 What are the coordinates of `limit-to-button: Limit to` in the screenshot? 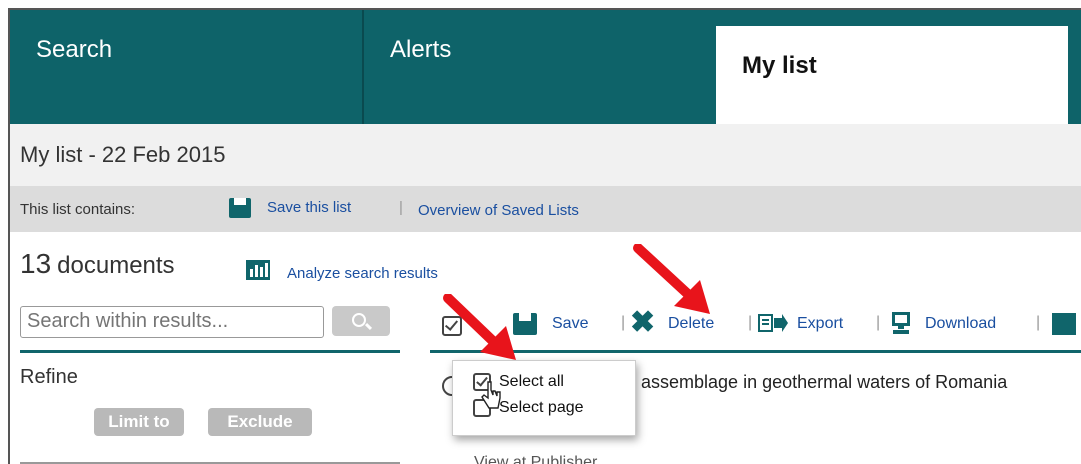 It's located at (139, 422).